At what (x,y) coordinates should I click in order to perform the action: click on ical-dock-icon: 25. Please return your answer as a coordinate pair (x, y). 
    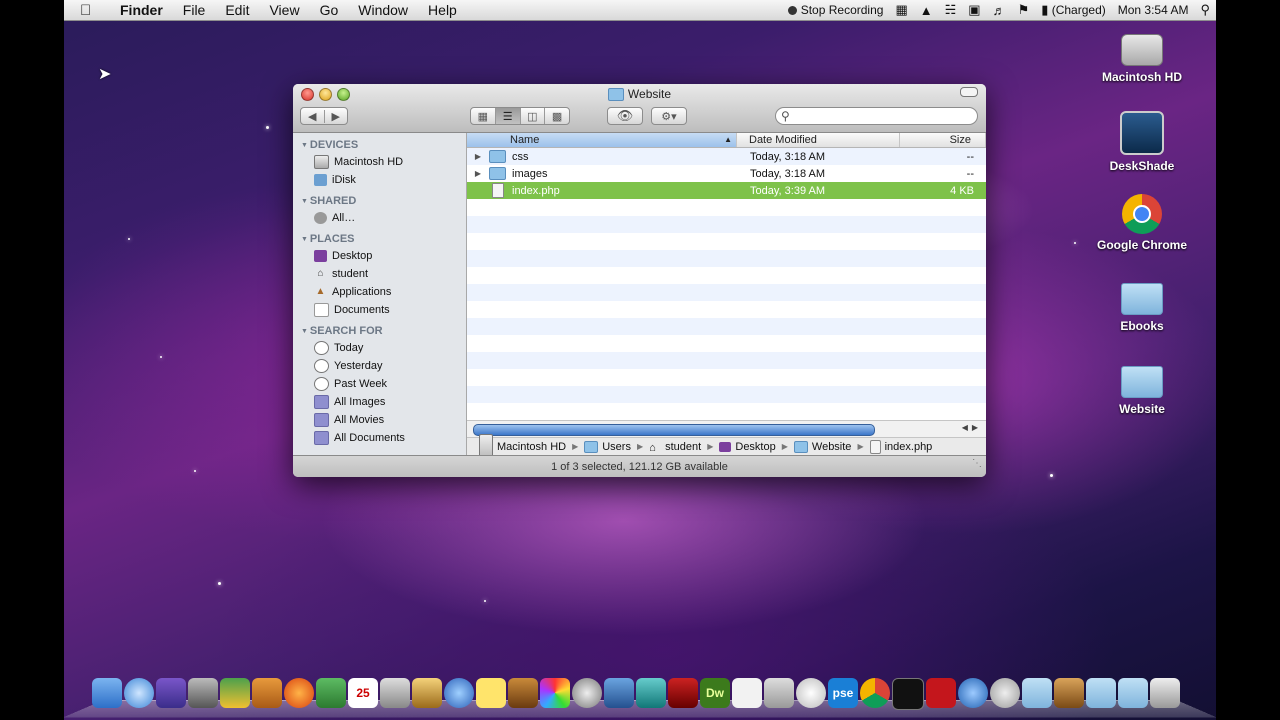
    Looking at the image, I should click on (363, 693).